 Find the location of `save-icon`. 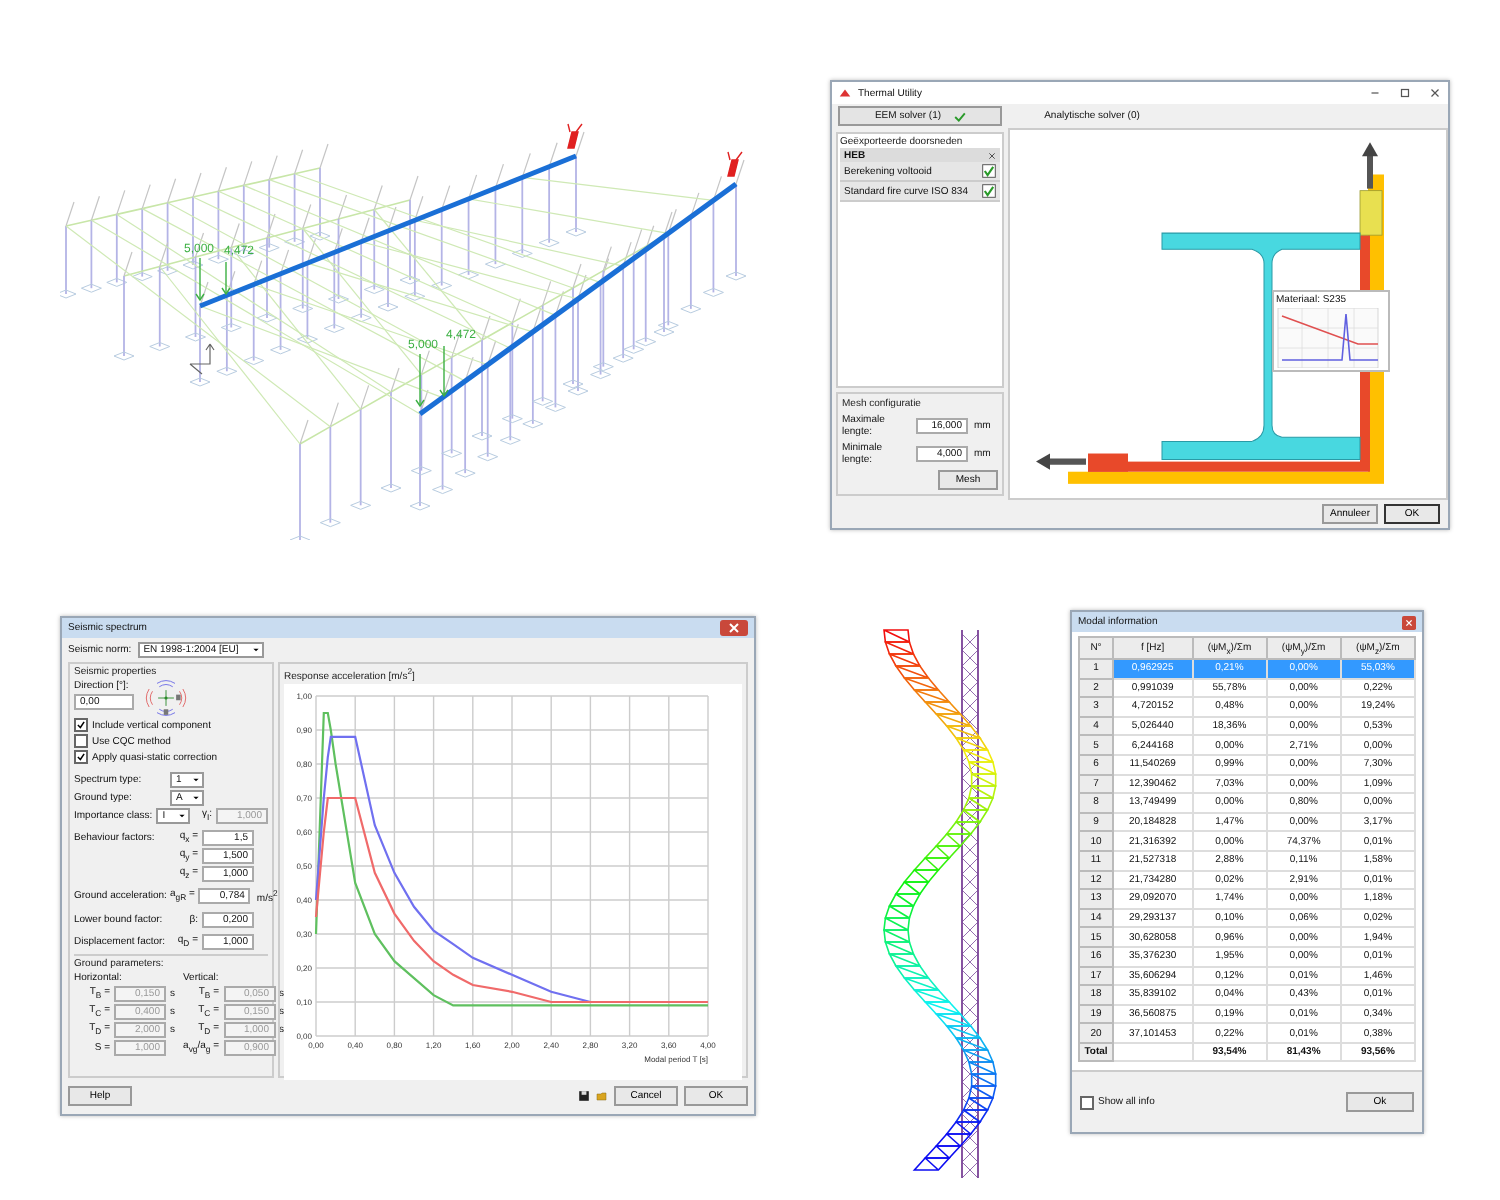

save-icon is located at coordinates (584, 1096).